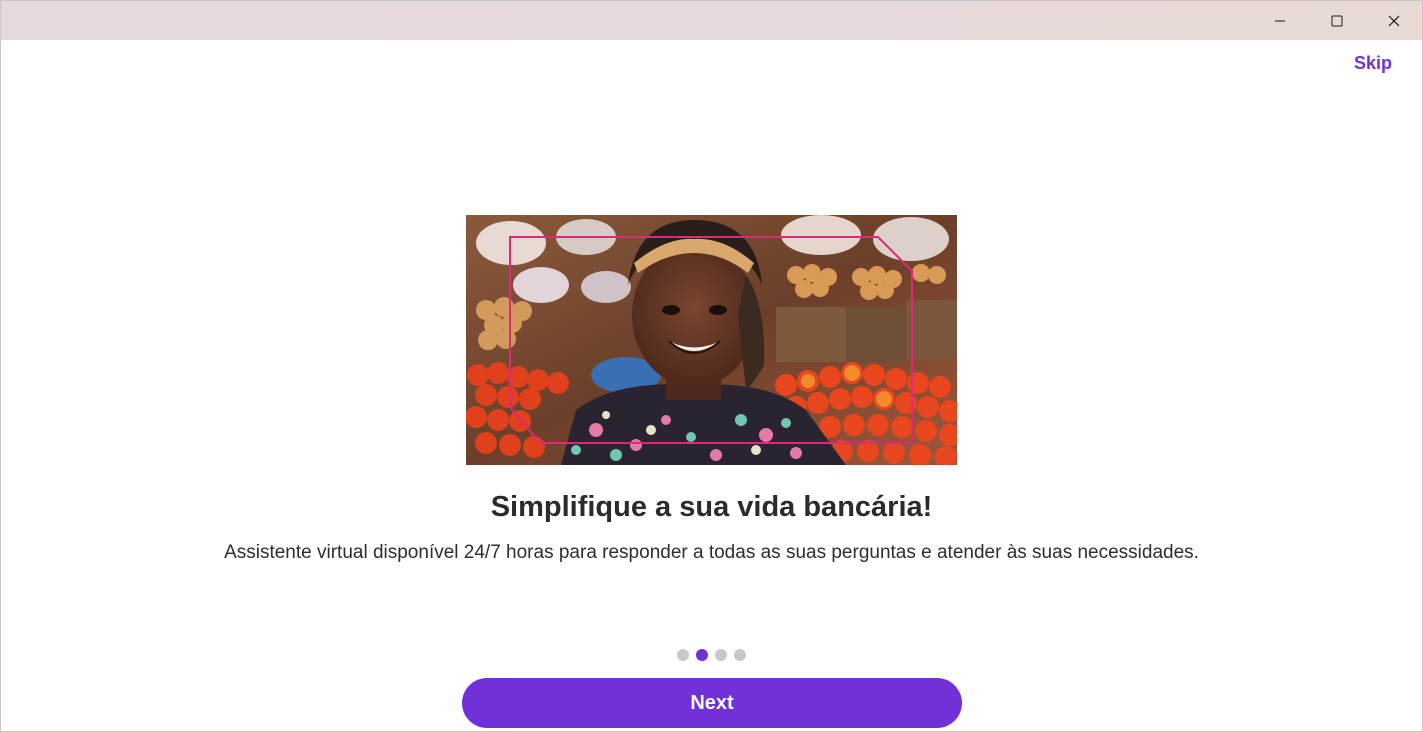  I want to click on market-woman-photo, so click(711, 340).